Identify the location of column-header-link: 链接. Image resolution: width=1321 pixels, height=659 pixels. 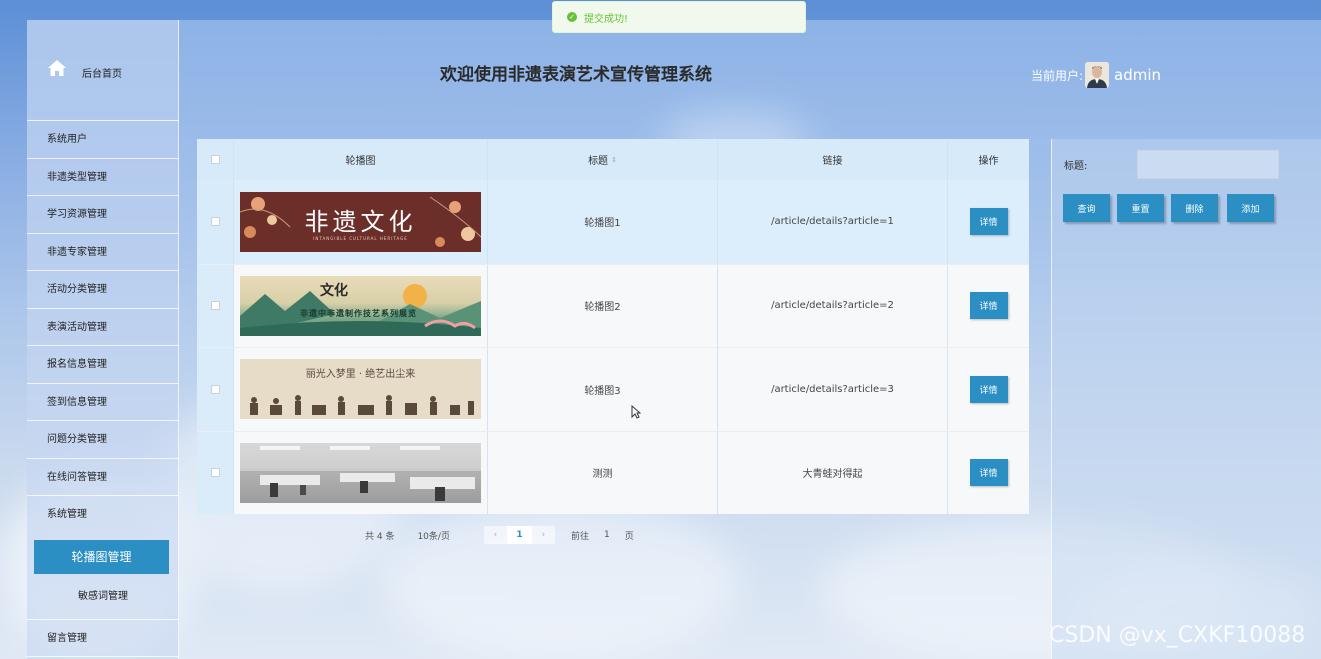
(833, 159).